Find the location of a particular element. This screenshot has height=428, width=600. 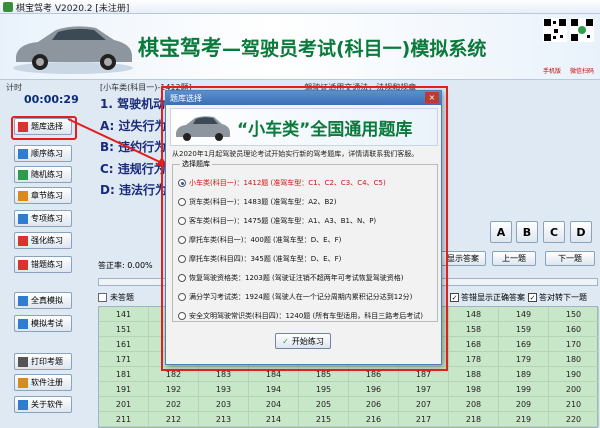

grid-cell: 141 is located at coordinates (124, 314).